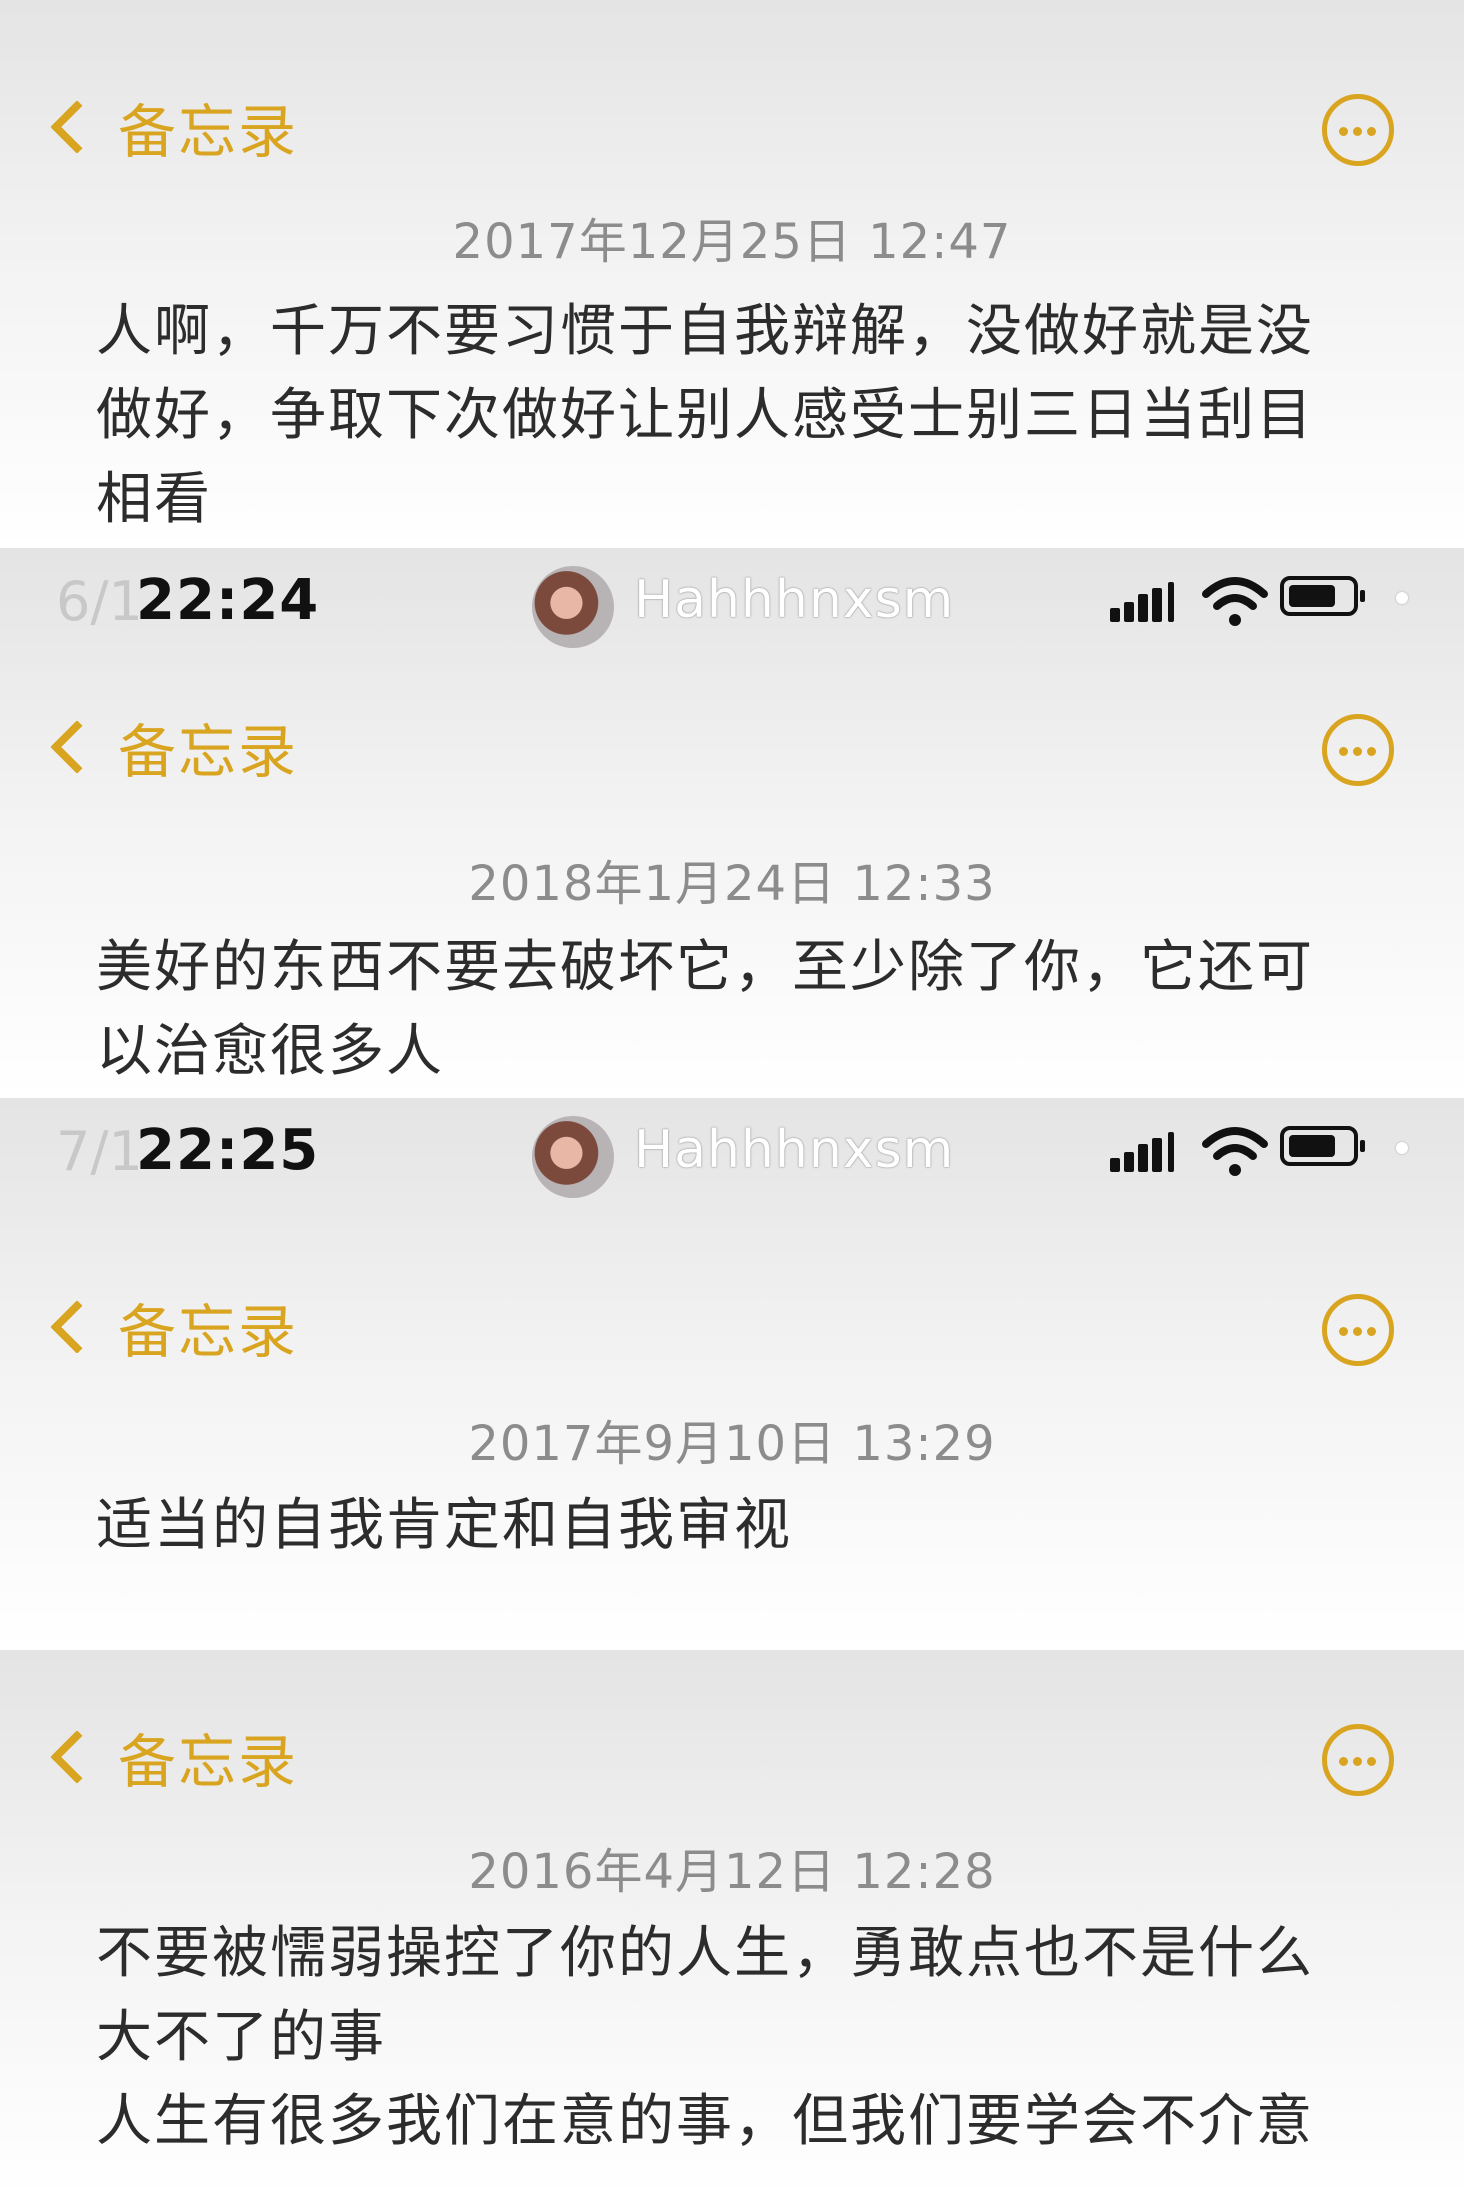  I want to click on status-time: 22:25, so click(228, 1150).